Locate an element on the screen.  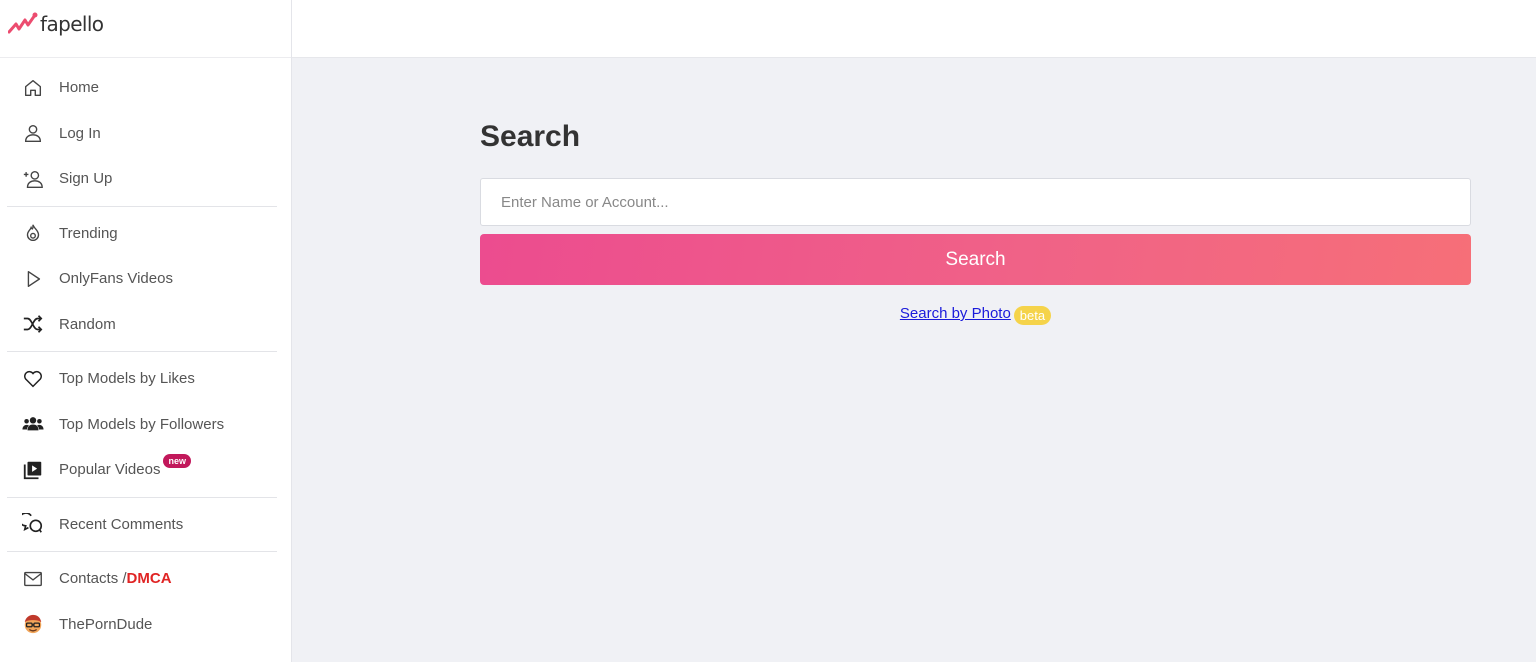
sidebar-item-top-models-followers: Top Models by Followers is located at coordinates (142, 425).